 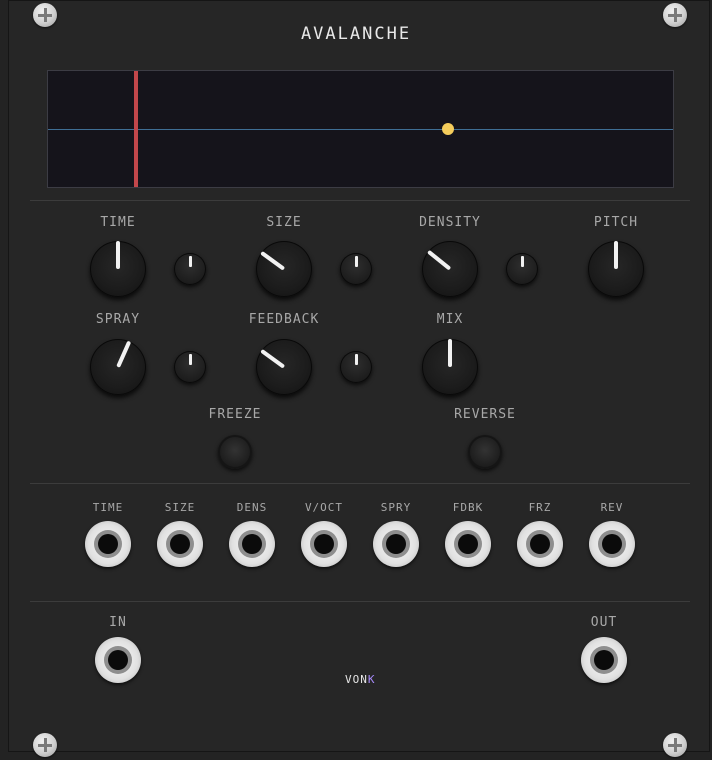 I want to click on size-knob, so click(x=284, y=269).